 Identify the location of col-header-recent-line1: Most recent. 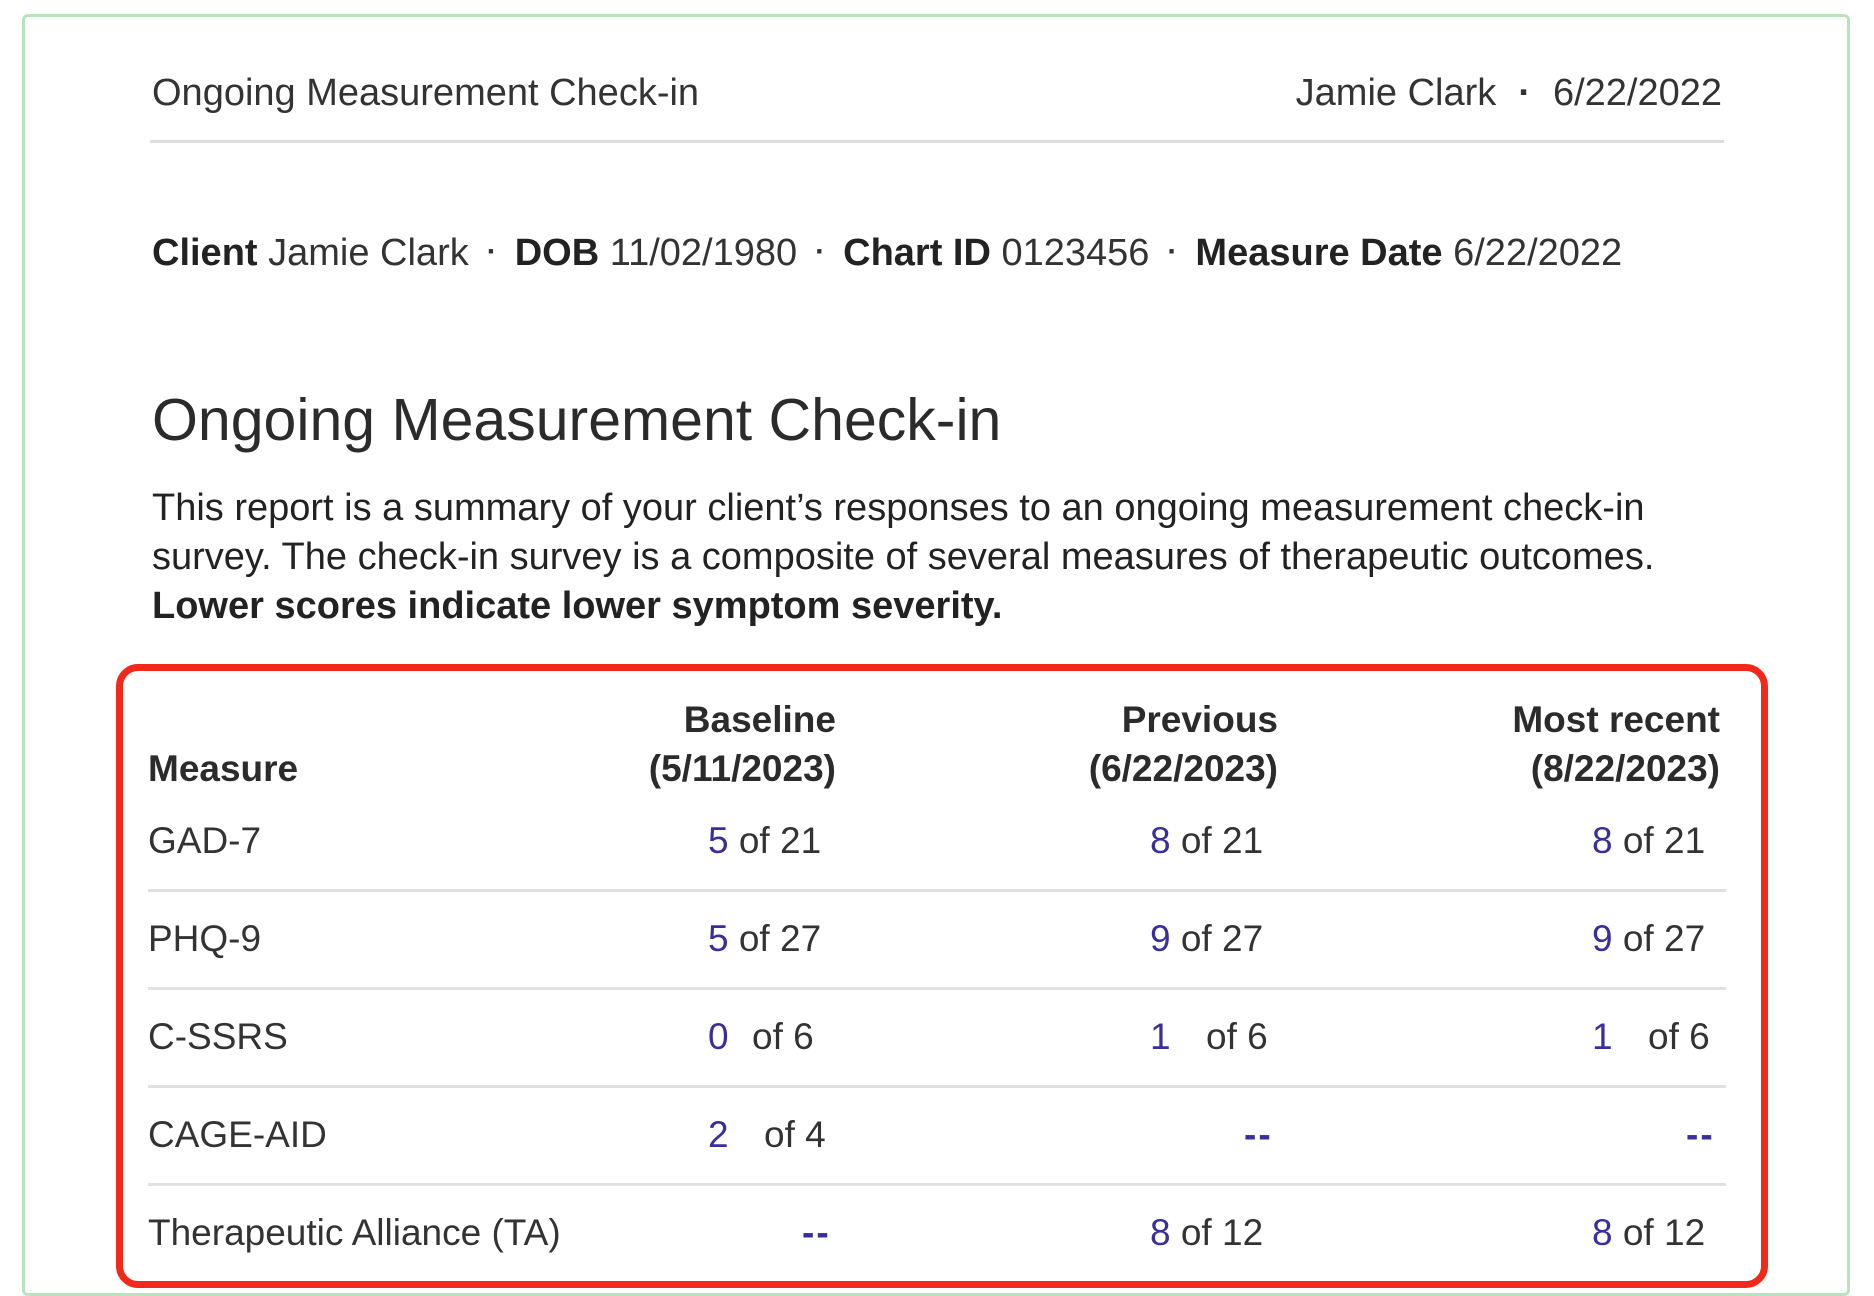
(1616, 719).